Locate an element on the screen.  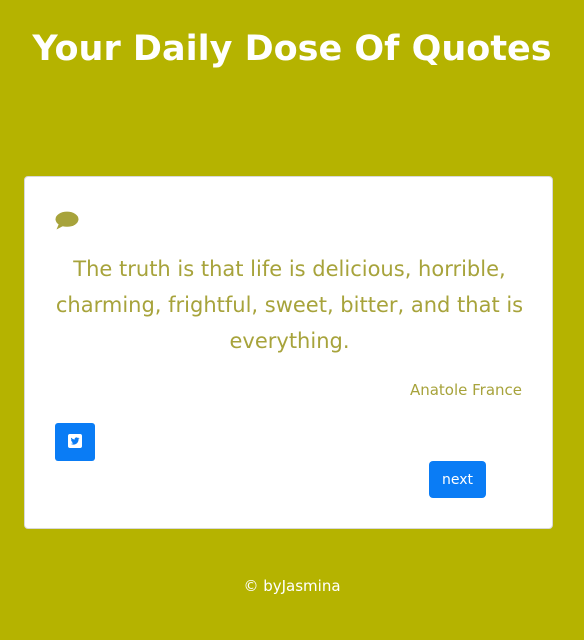
next-button: next is located at coordinates (457, 479).